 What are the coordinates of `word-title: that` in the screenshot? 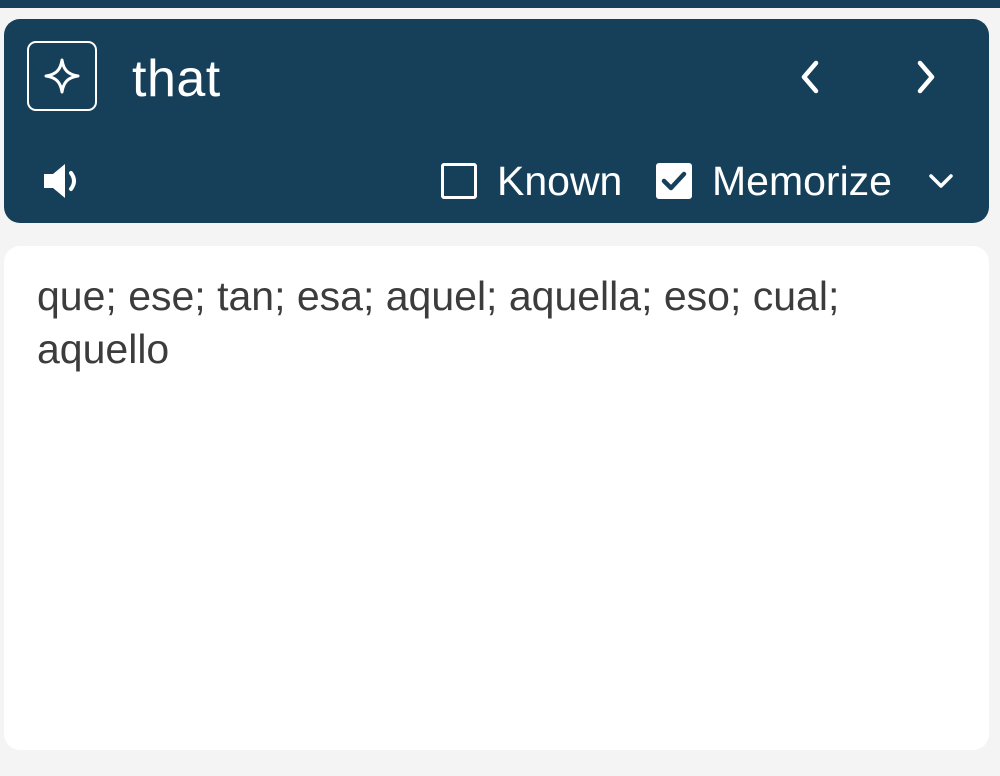 It's located at (176, 79).